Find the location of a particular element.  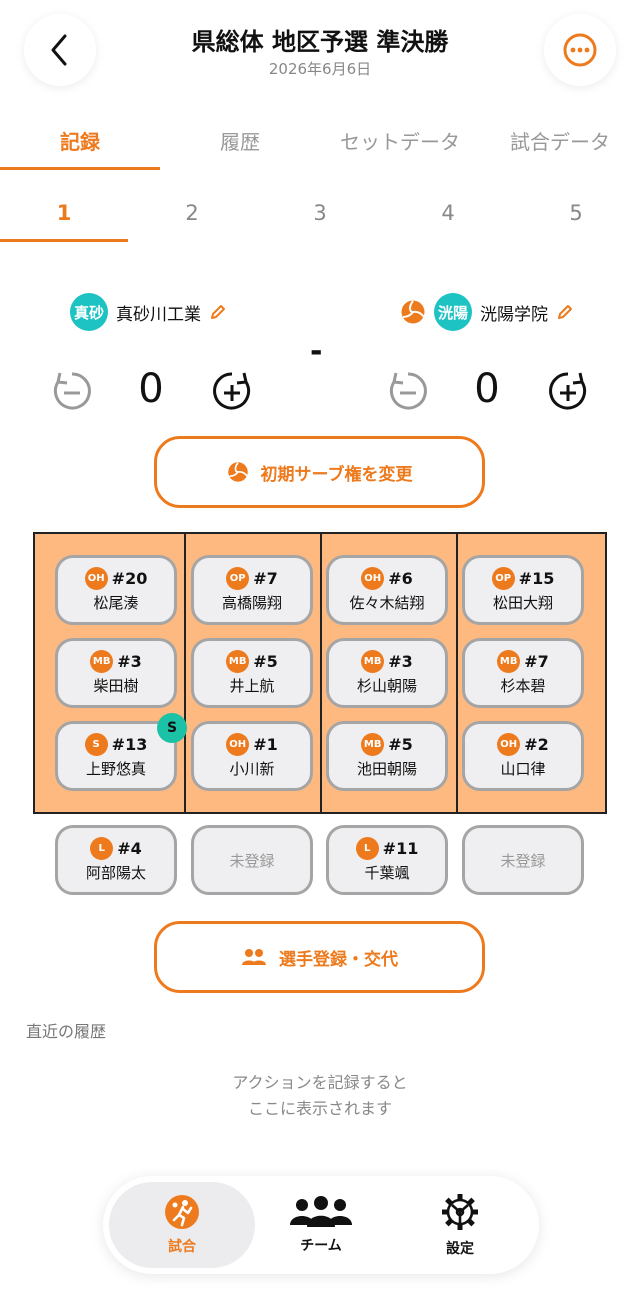

recent-history-label: 直近の履歴 is located at coordinates (66, 1031).